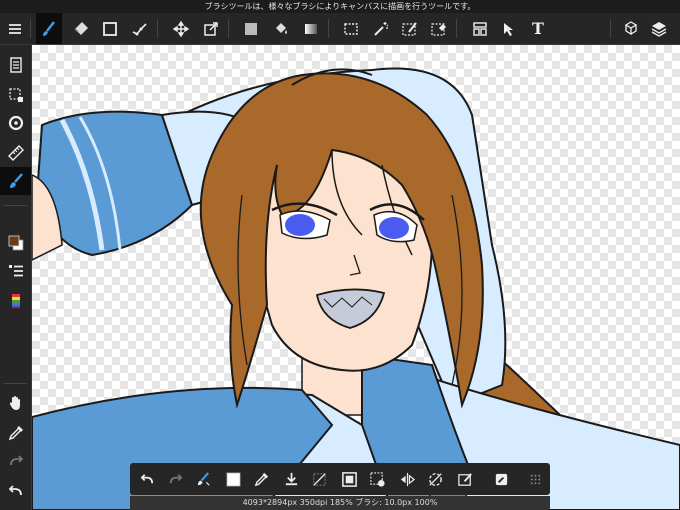  I want to click on flip-icon, so click(407, 479).